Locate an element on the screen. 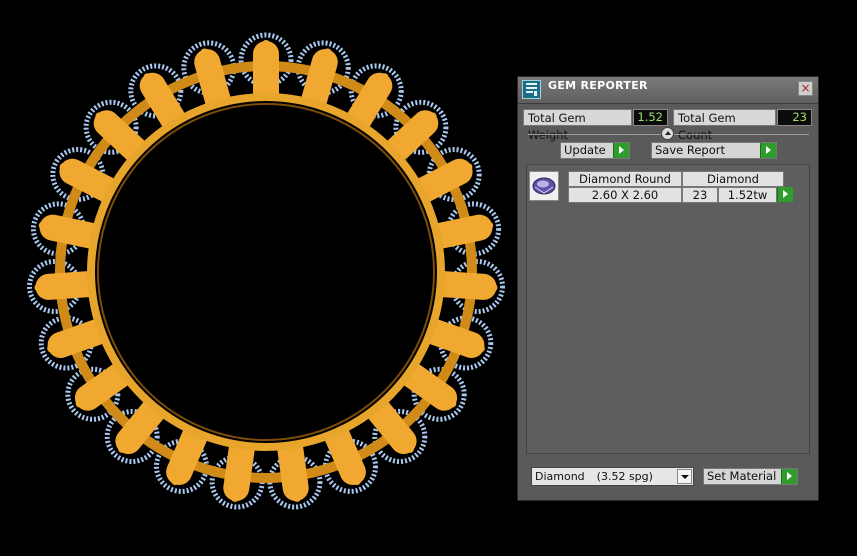 The image size is (857, 556). material-dropdown: Diamond (3.52 spg) is located at coordinates (612, 476).